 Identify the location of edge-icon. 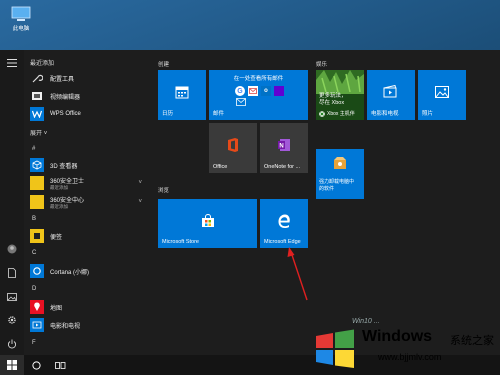
(284, 221).